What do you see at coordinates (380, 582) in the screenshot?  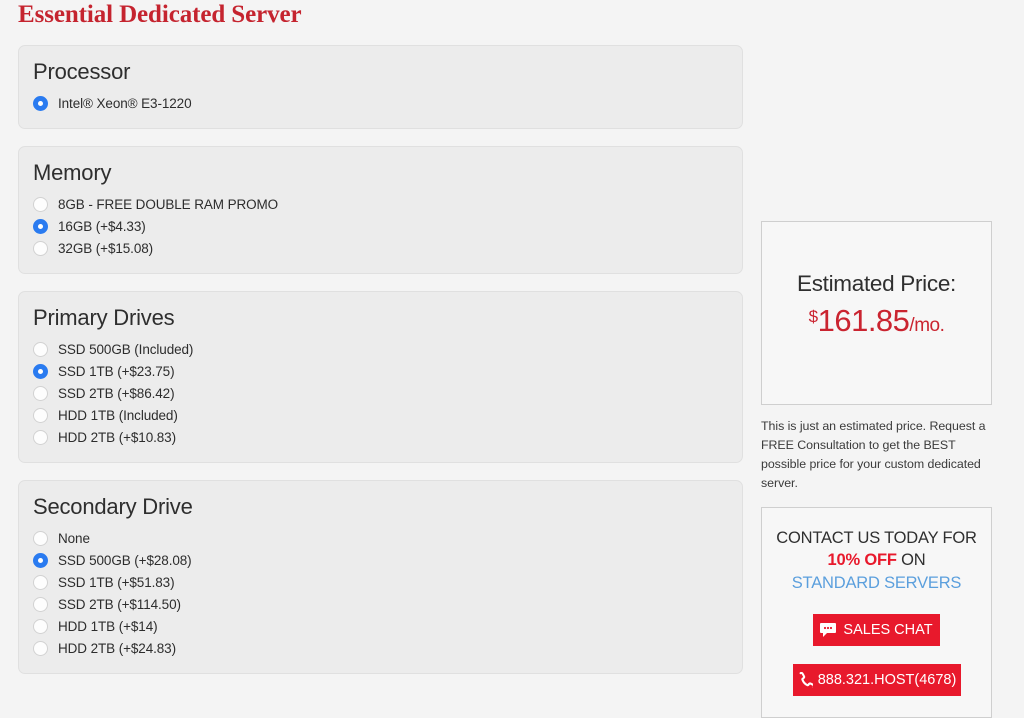 I see `option-row: SSD 1TB (+$51.83)` at bounding box center [380, 582].